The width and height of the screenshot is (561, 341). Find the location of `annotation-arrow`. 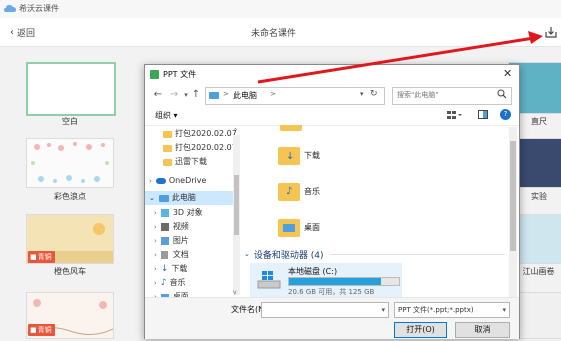

annotation-arrow is located at coordinates (400, 57).